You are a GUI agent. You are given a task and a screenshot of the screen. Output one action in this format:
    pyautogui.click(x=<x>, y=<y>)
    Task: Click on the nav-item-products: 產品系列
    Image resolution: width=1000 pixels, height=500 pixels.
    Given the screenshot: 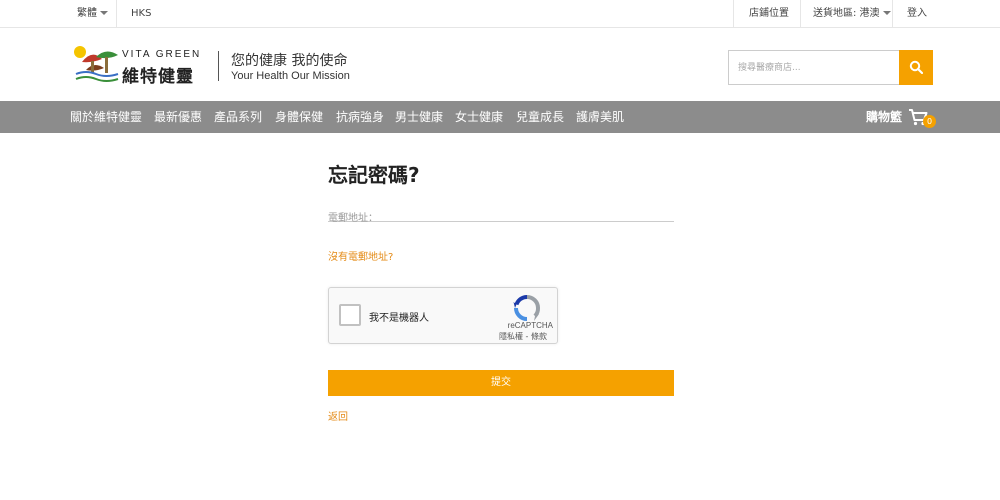 What is the action you would take?
    pyautogui.click(x=238, y=117)
    